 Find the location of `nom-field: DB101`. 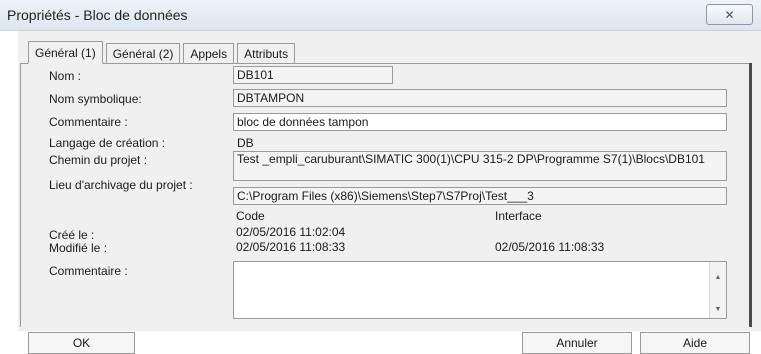

nom-field: DB101 is located at coordinates (313, 75).